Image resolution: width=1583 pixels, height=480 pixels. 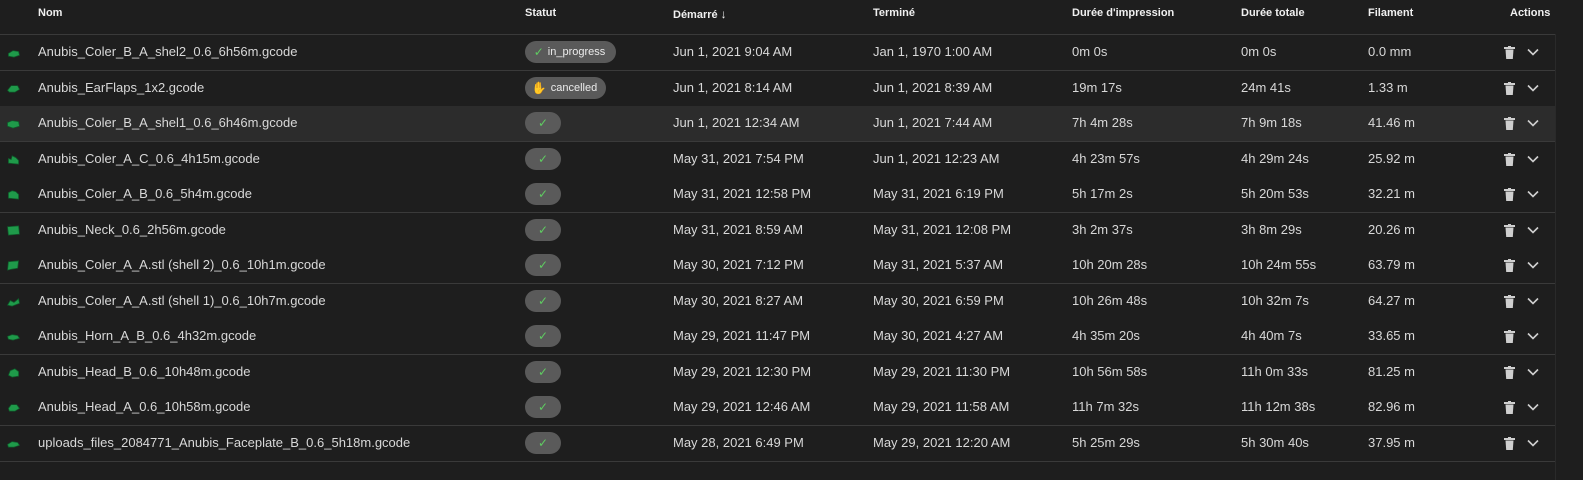 I want to click on column-header-actions: Actions, so click(x=1530, y=13).